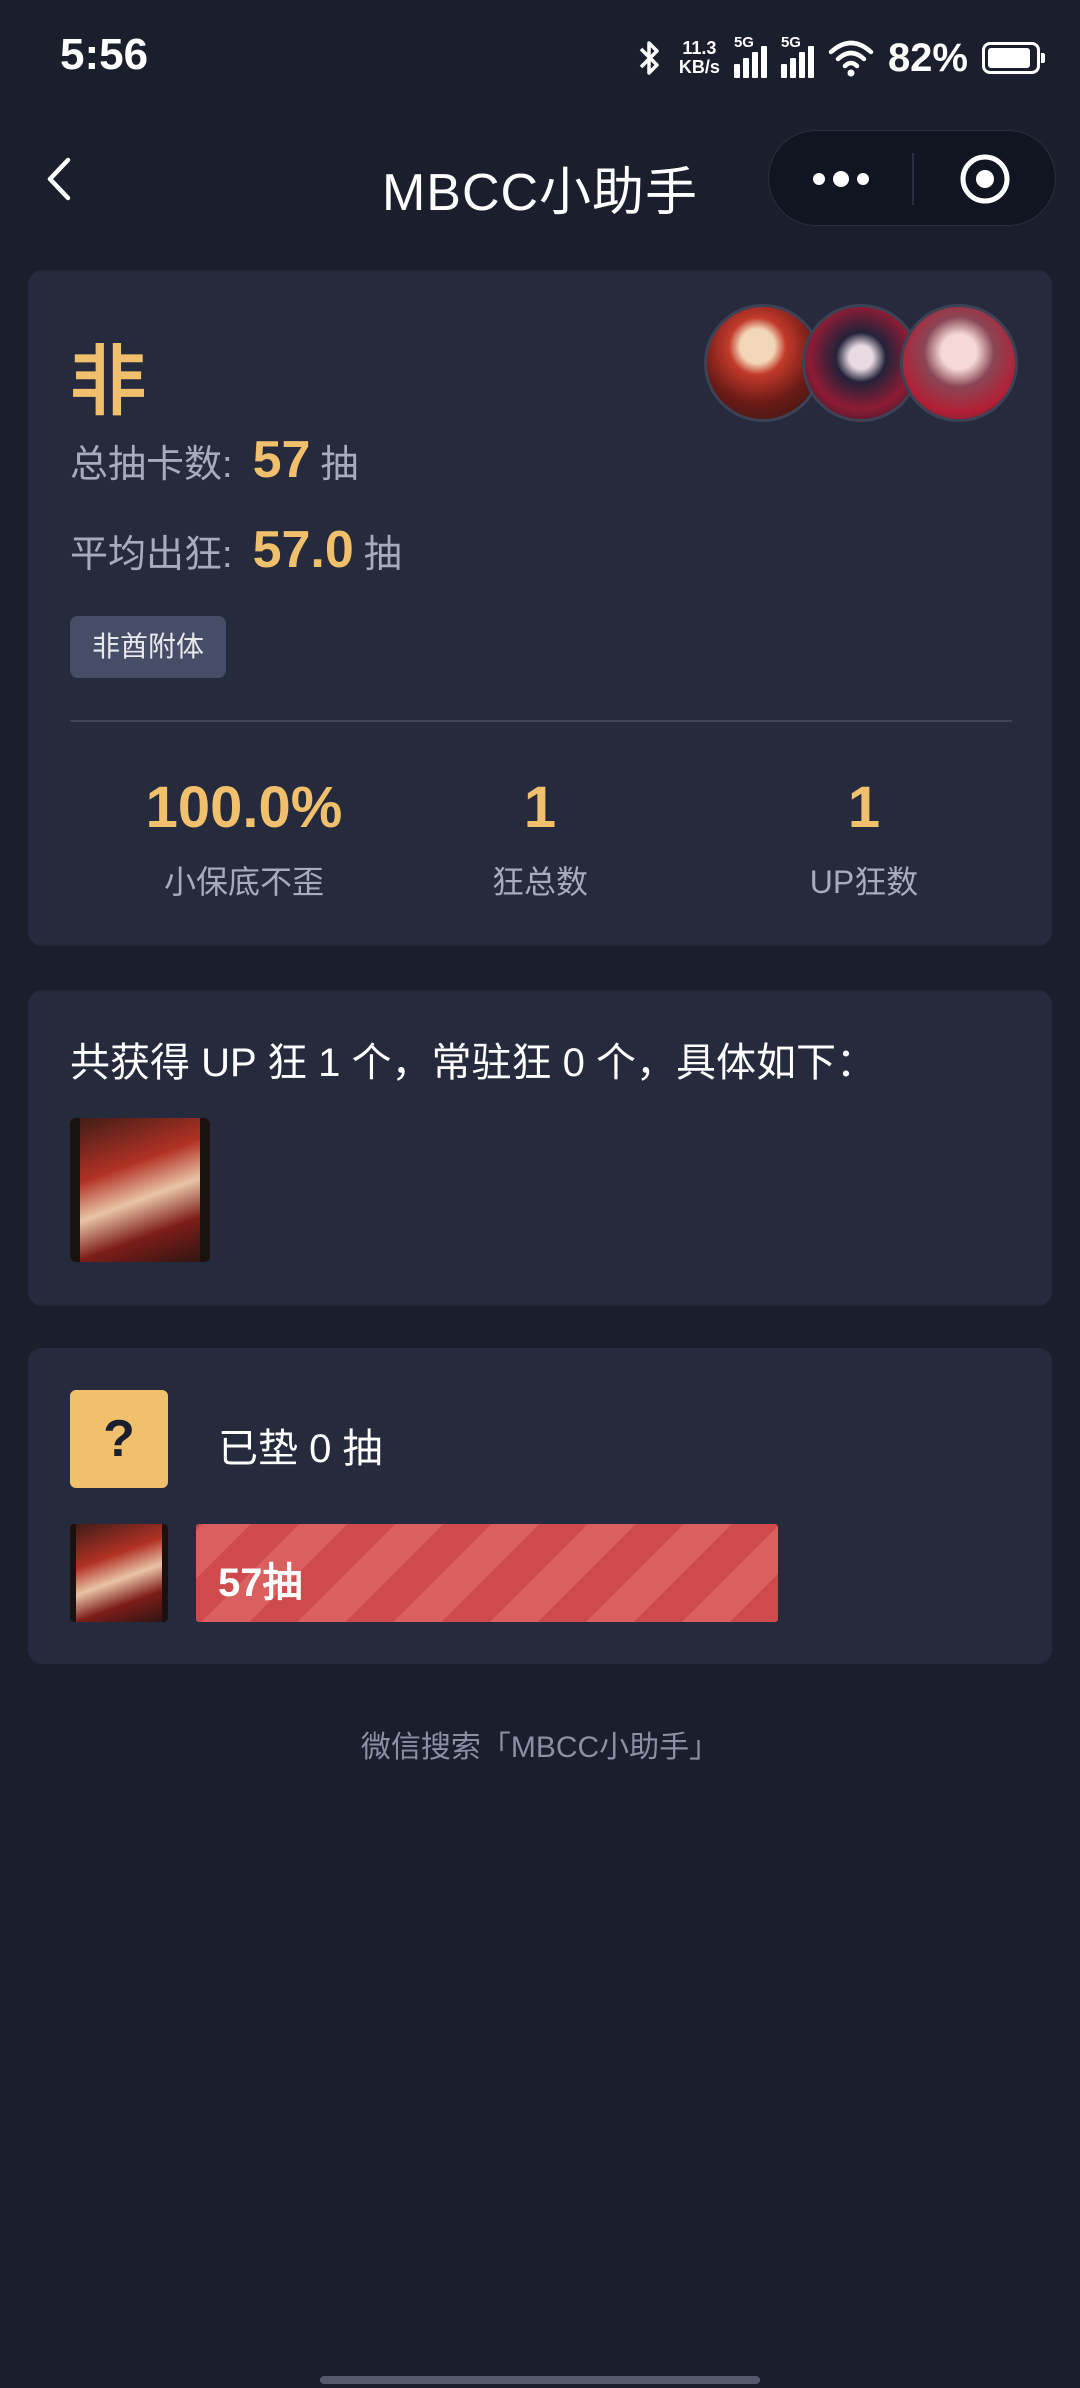 This screenshot has height=2388, width=1080. I want to click on footer-text: 微信搜索「MBCC小助手」, so click(540, 1747).